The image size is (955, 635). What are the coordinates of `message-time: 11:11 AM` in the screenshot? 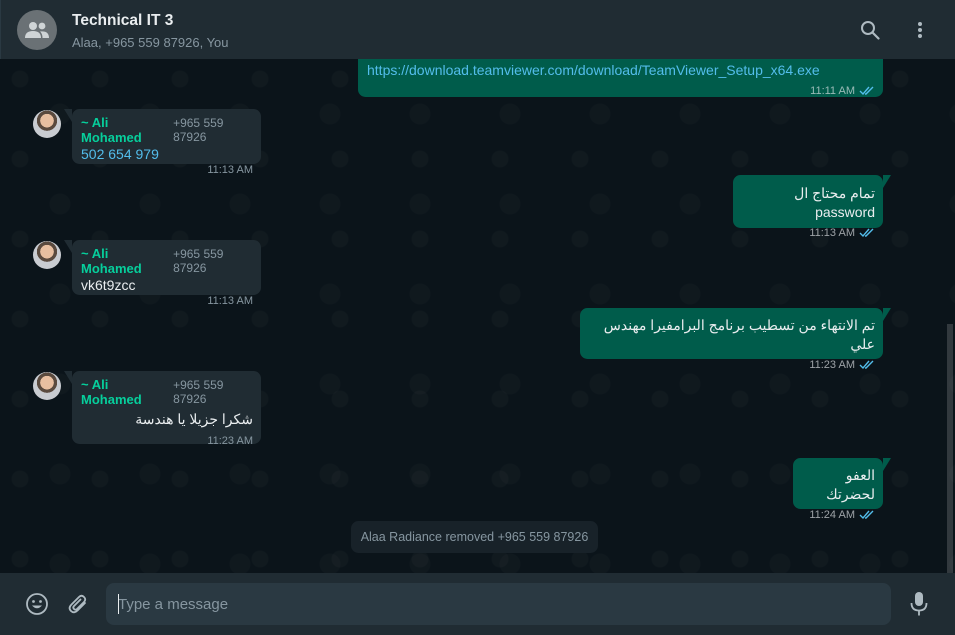 It's located at (832, 90).